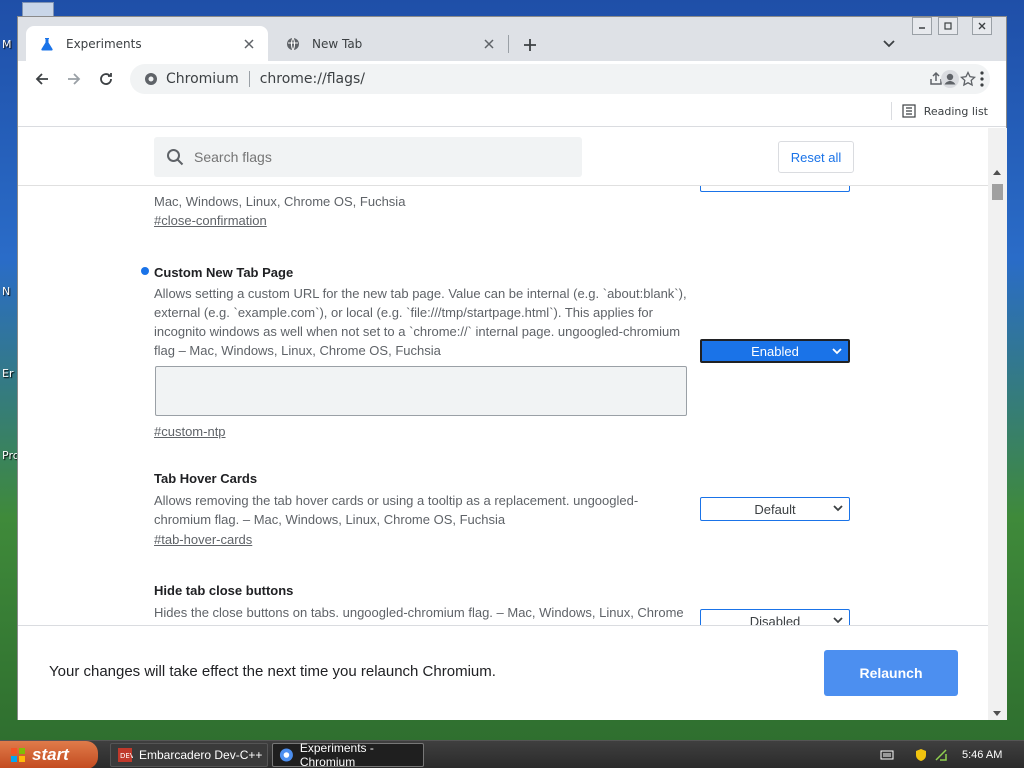 The height and width of the screenshot is (768, 1024). What do you see at coordinates (201, 755) in the screenshot?
I see `taskbar-item-label: Embarcadero Dev-C++` at bounding box center [201, 755].